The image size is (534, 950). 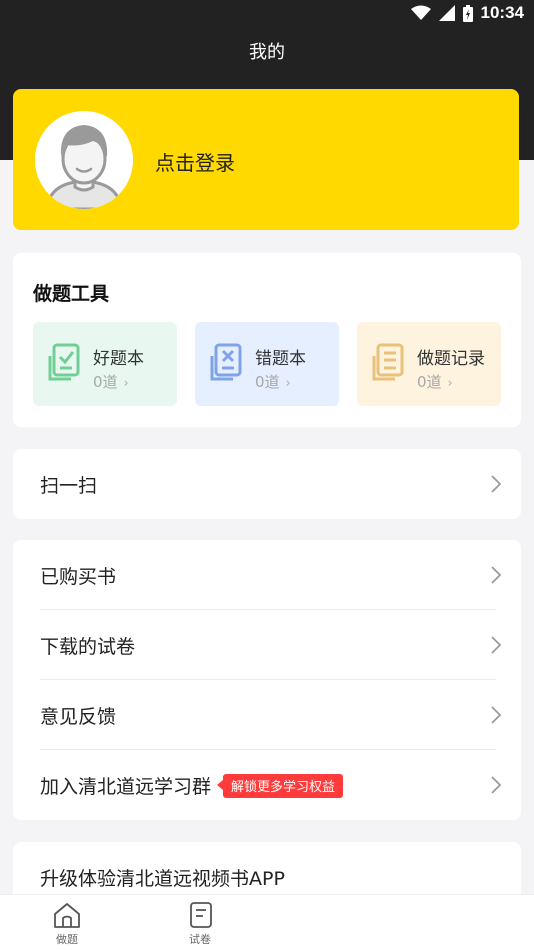 What do you see at coordinates (502, 12) in the screenshot?
I see `status-time: 10:34` at bounding box center [502, 12].